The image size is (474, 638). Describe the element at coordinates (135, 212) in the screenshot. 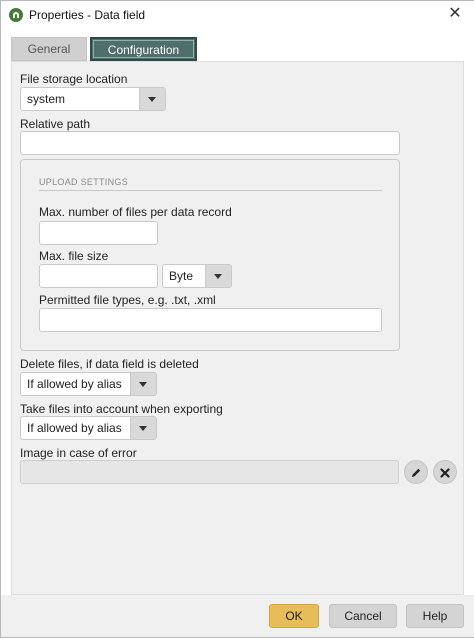

I see `max-files-label: Max. number of files per data record` at that location.